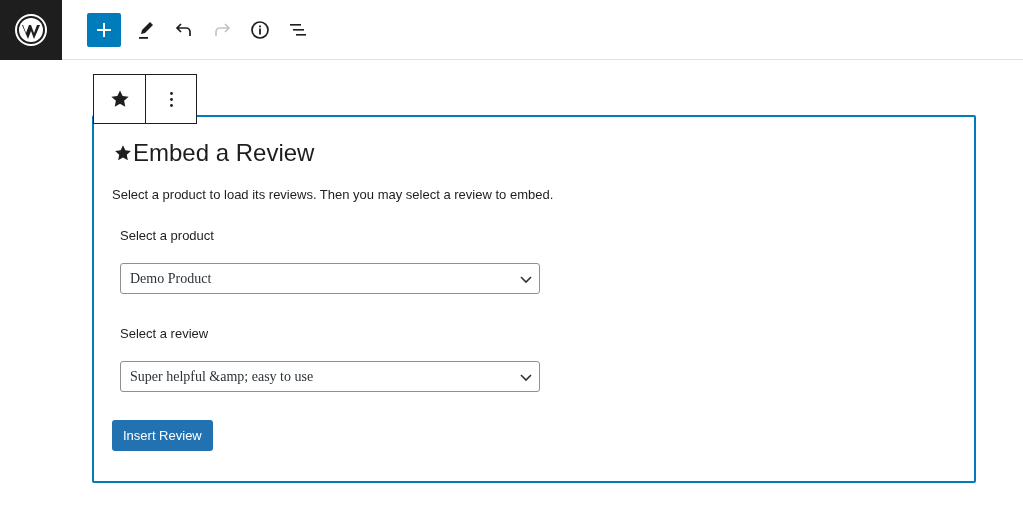 The width and height of the screenshot is (1023, 509). Describe the element at coordinates (165, 333) in the screenshot. I see `field-label: Select a review` at that location.